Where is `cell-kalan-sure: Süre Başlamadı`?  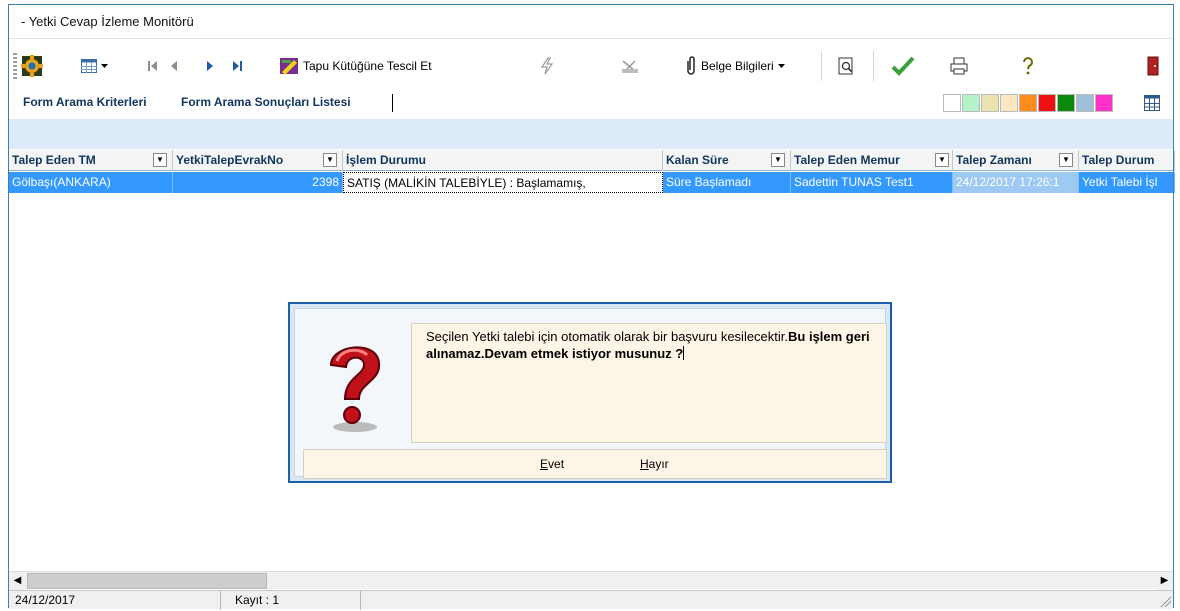
cell-kalan-sure: Süre Başlamadı is located at coordinates (727, 182).